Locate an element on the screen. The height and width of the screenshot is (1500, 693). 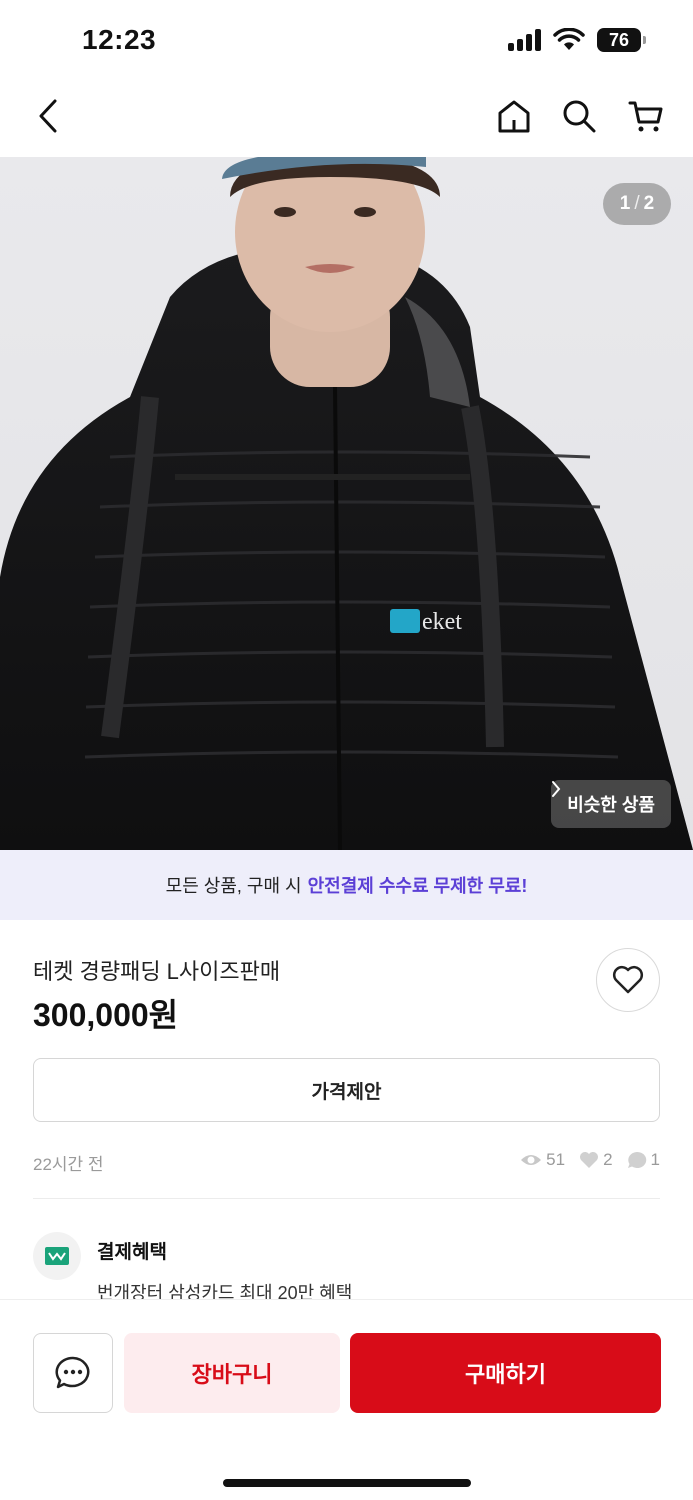
status-time: 12:23 is located at coordinates (119, 39).